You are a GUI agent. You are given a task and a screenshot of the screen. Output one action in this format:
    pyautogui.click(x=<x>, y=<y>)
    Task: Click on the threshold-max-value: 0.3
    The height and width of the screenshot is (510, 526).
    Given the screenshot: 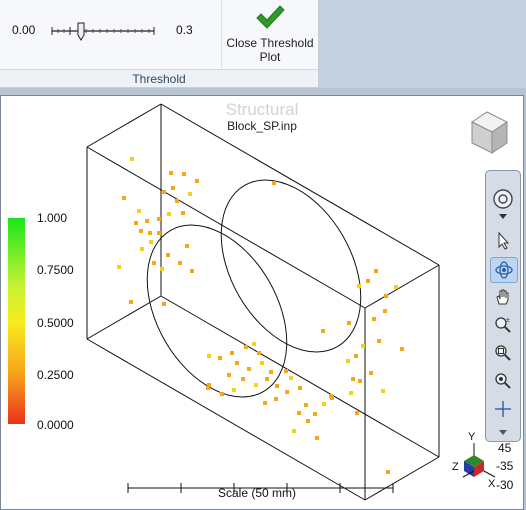 What is the action you would take?
    pyautogui.click(x=184, y=30)
    